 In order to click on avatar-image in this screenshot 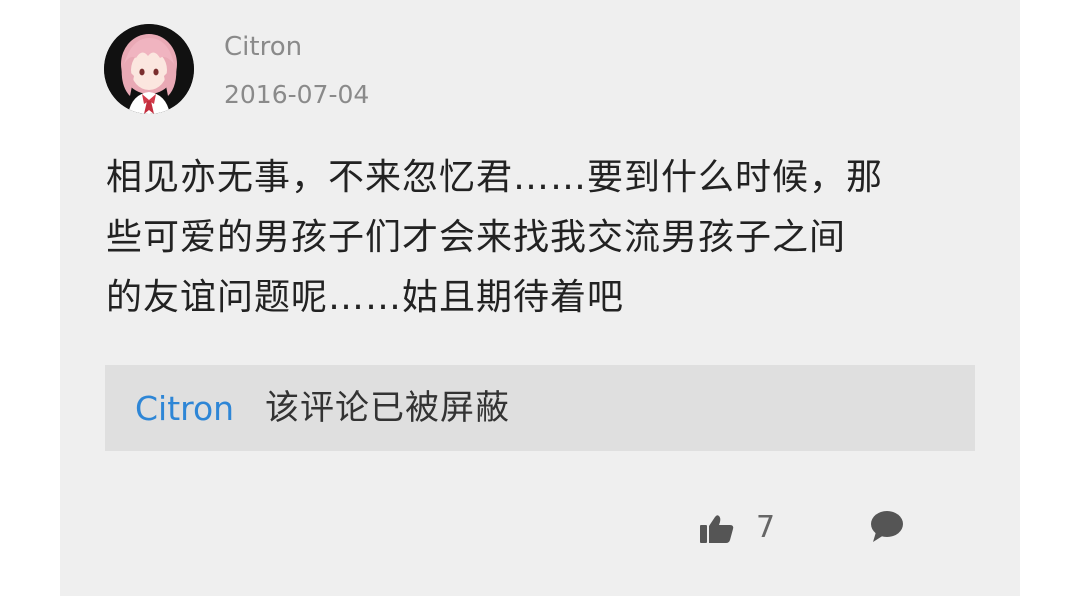, I will do `click(149, 69)`.